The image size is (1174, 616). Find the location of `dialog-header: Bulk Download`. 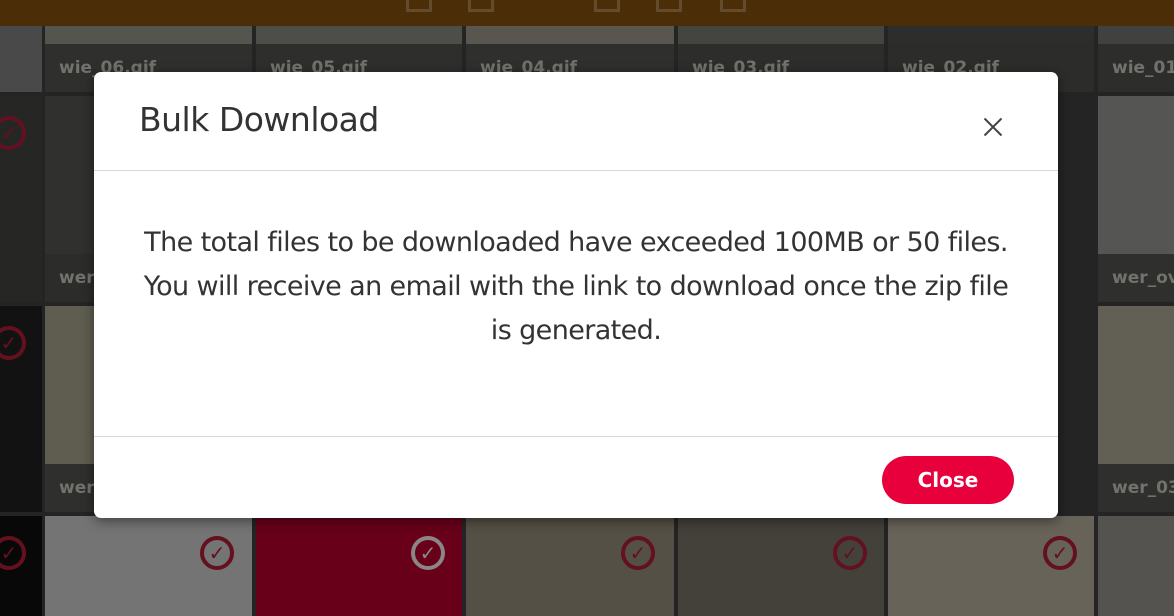

dialog-header: Bulk Download is located at coordinates (576, 121).